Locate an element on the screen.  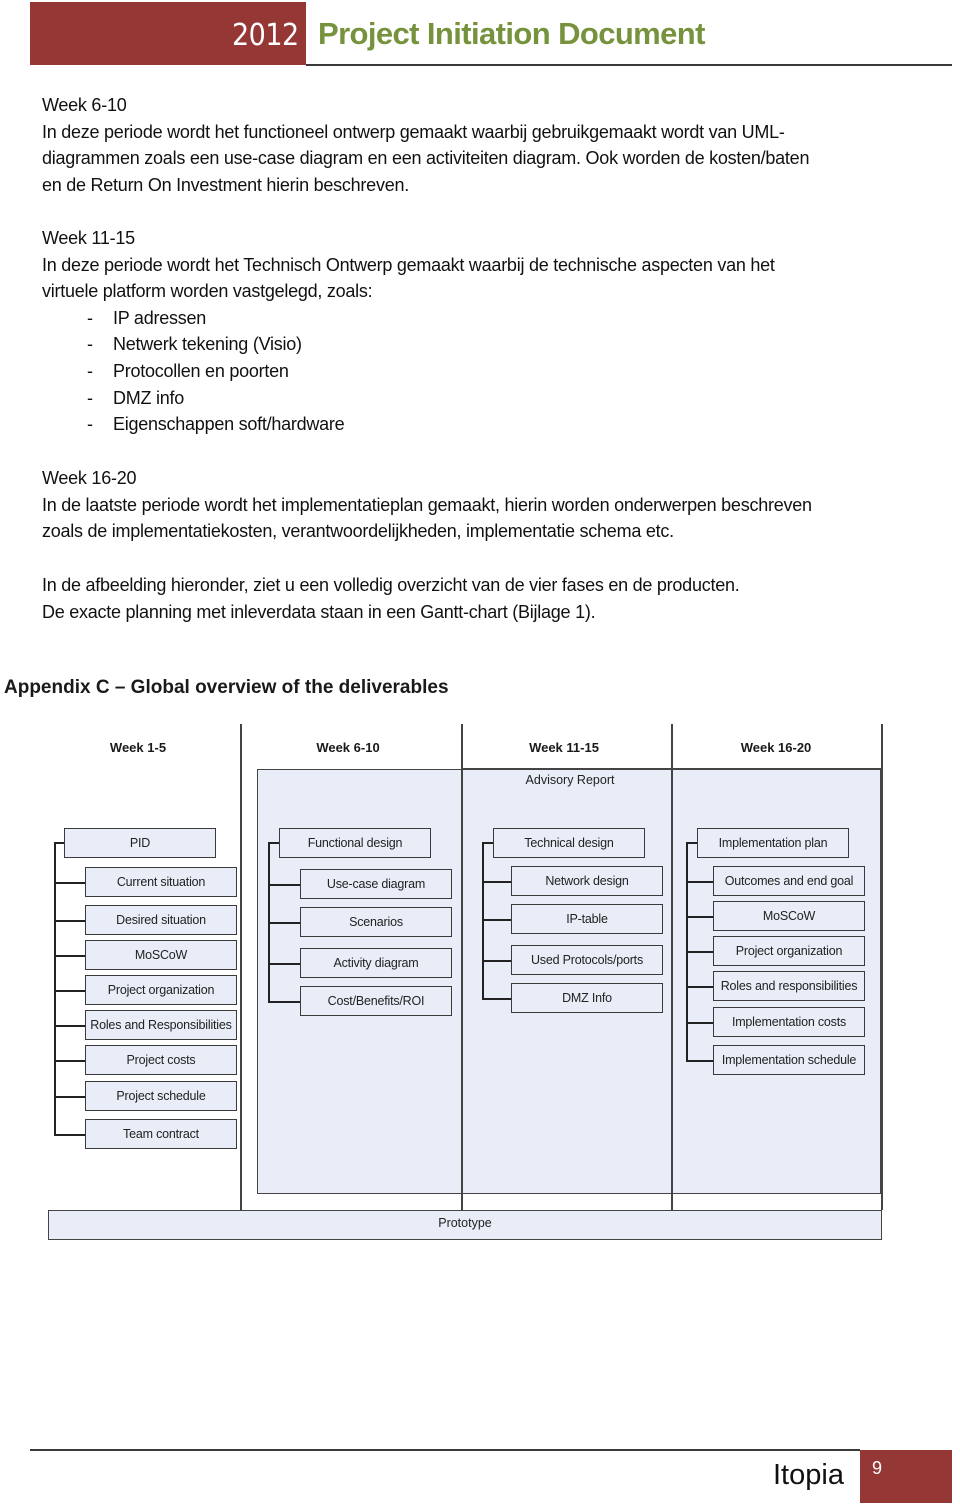
list-item-text: IP adressen is located at coordinates (159, 317).